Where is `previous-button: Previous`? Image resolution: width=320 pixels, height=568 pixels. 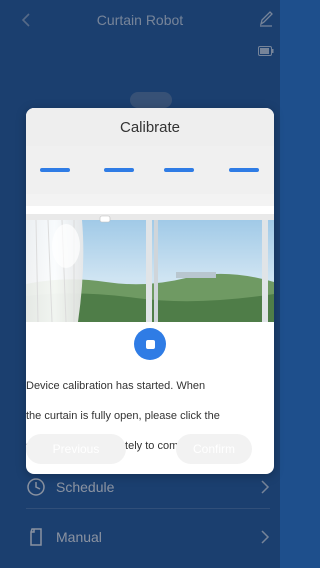 previous-button: Previous is located at coordinates (76, 449).